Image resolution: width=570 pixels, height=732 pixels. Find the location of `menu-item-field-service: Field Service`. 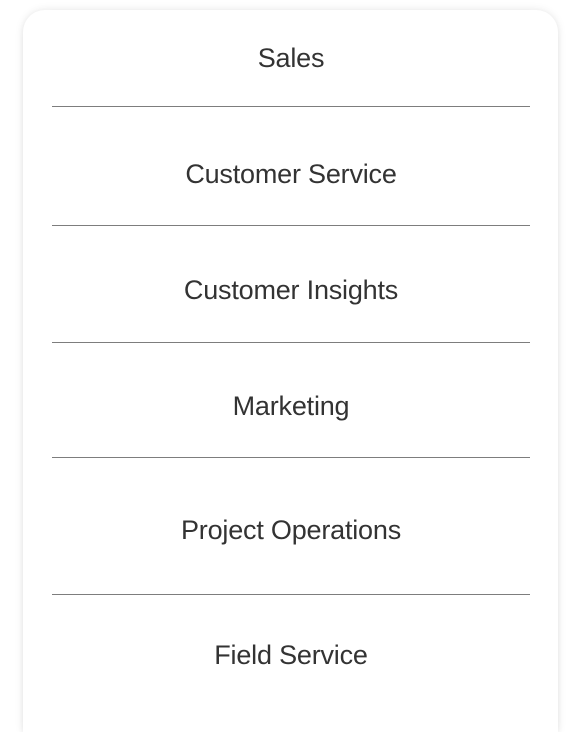

menu-item-field-service: Field Service is located at coordinates (291, 655).